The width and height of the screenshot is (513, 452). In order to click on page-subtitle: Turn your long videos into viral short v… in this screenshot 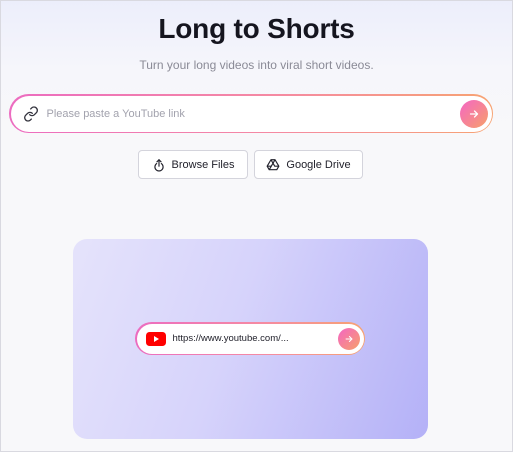, I will do `click(256, 65)`.